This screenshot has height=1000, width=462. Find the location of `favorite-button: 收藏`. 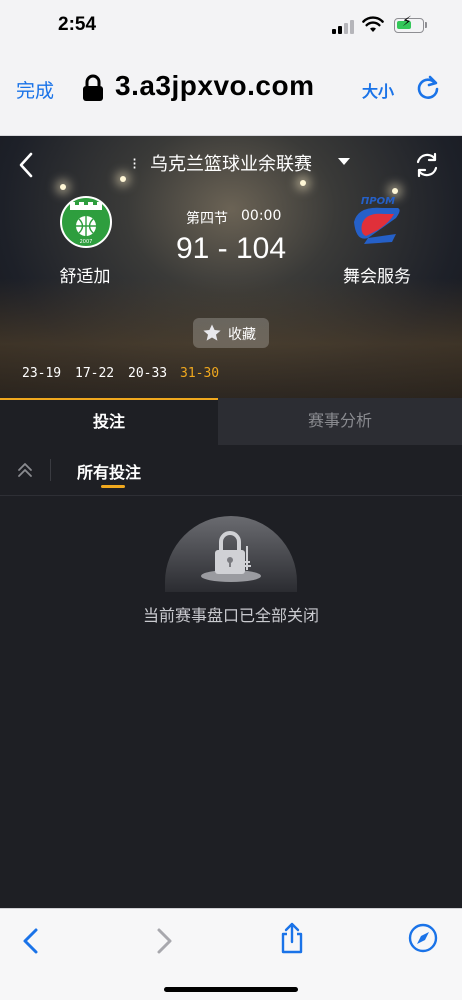

favorite-button: 收藏 is located at coordinates (231, 333).